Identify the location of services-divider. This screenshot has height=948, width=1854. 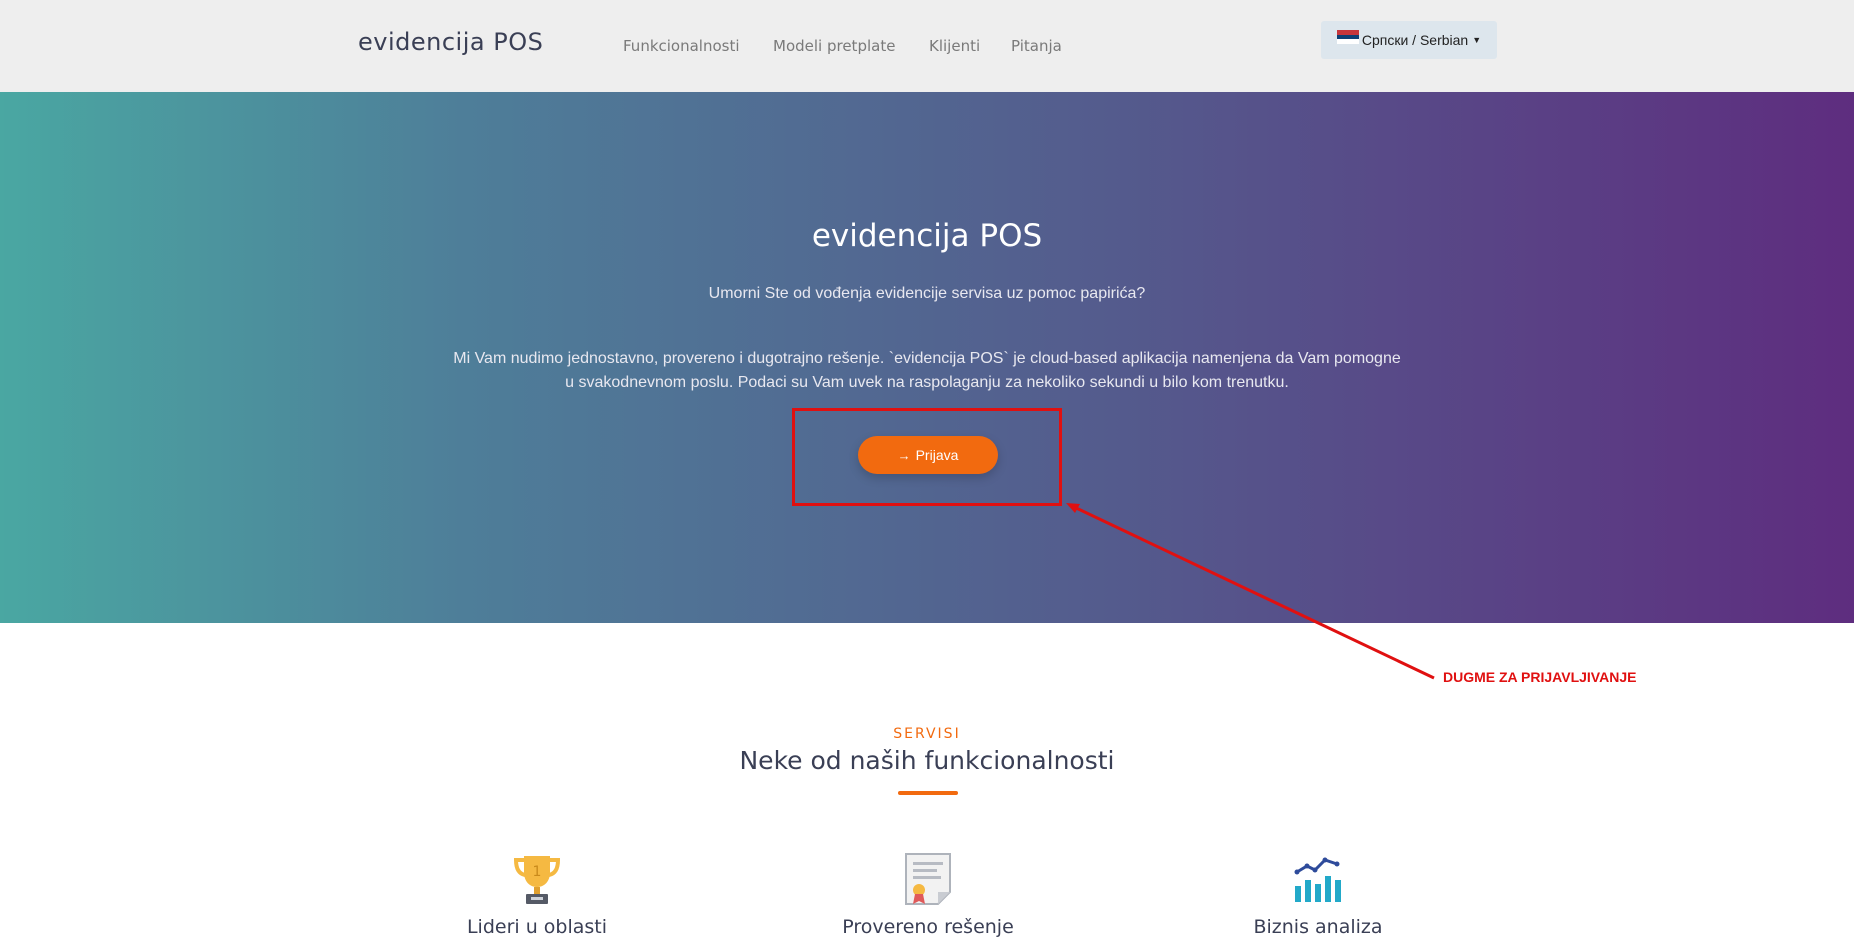
(928, 793).